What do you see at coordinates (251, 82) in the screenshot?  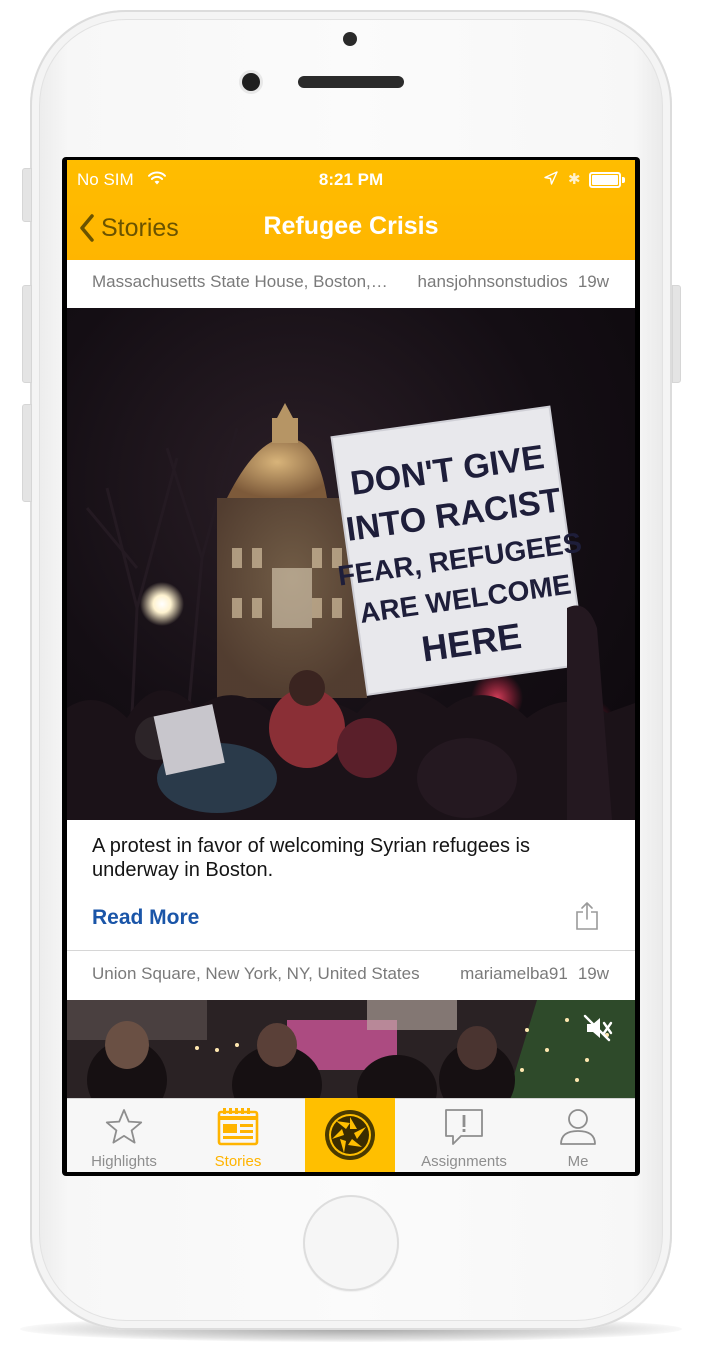 I see `front-camera` at bounding box center [251, 82].